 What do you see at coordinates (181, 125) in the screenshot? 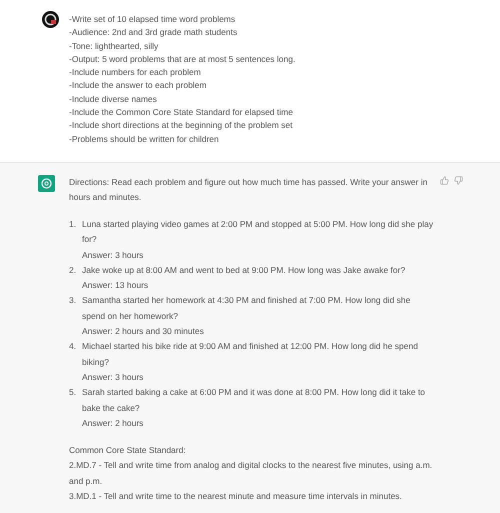
I see `prompt-line: -Include short directions at the beginning of the problem set` at bounding box center [181, 125].